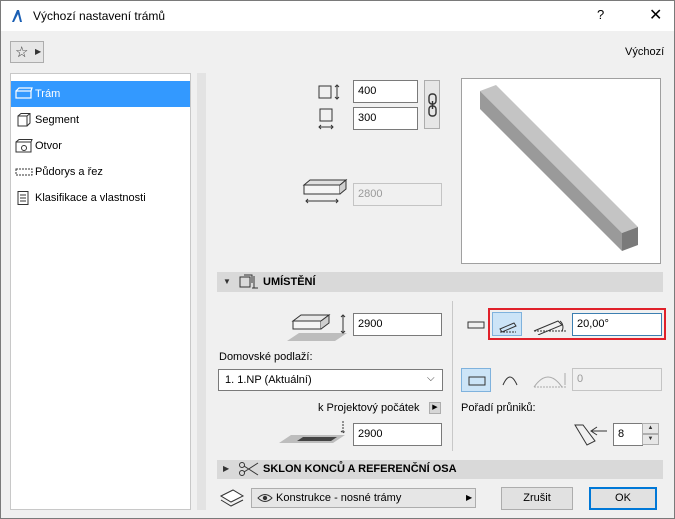 The image size is (675, 519). I want to click on archicad-app-icon, so click(17, 16).